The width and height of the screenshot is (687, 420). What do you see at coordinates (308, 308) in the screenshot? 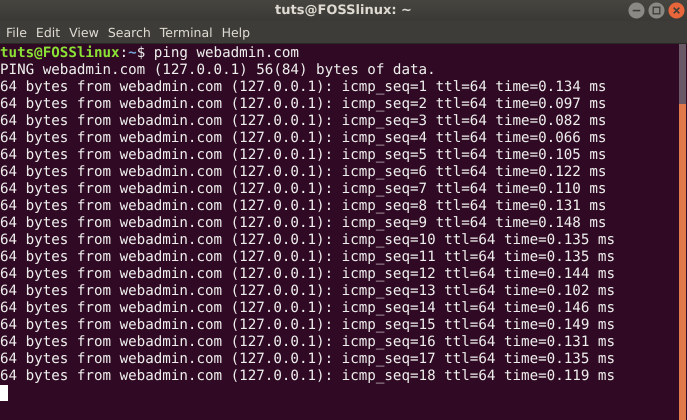
I see `output-line: 64 bytes from webadmin.com (127.0.0.1): icmp_seq=14 ttl=64 time=0.146 ms` at bounding box center [308, 308].